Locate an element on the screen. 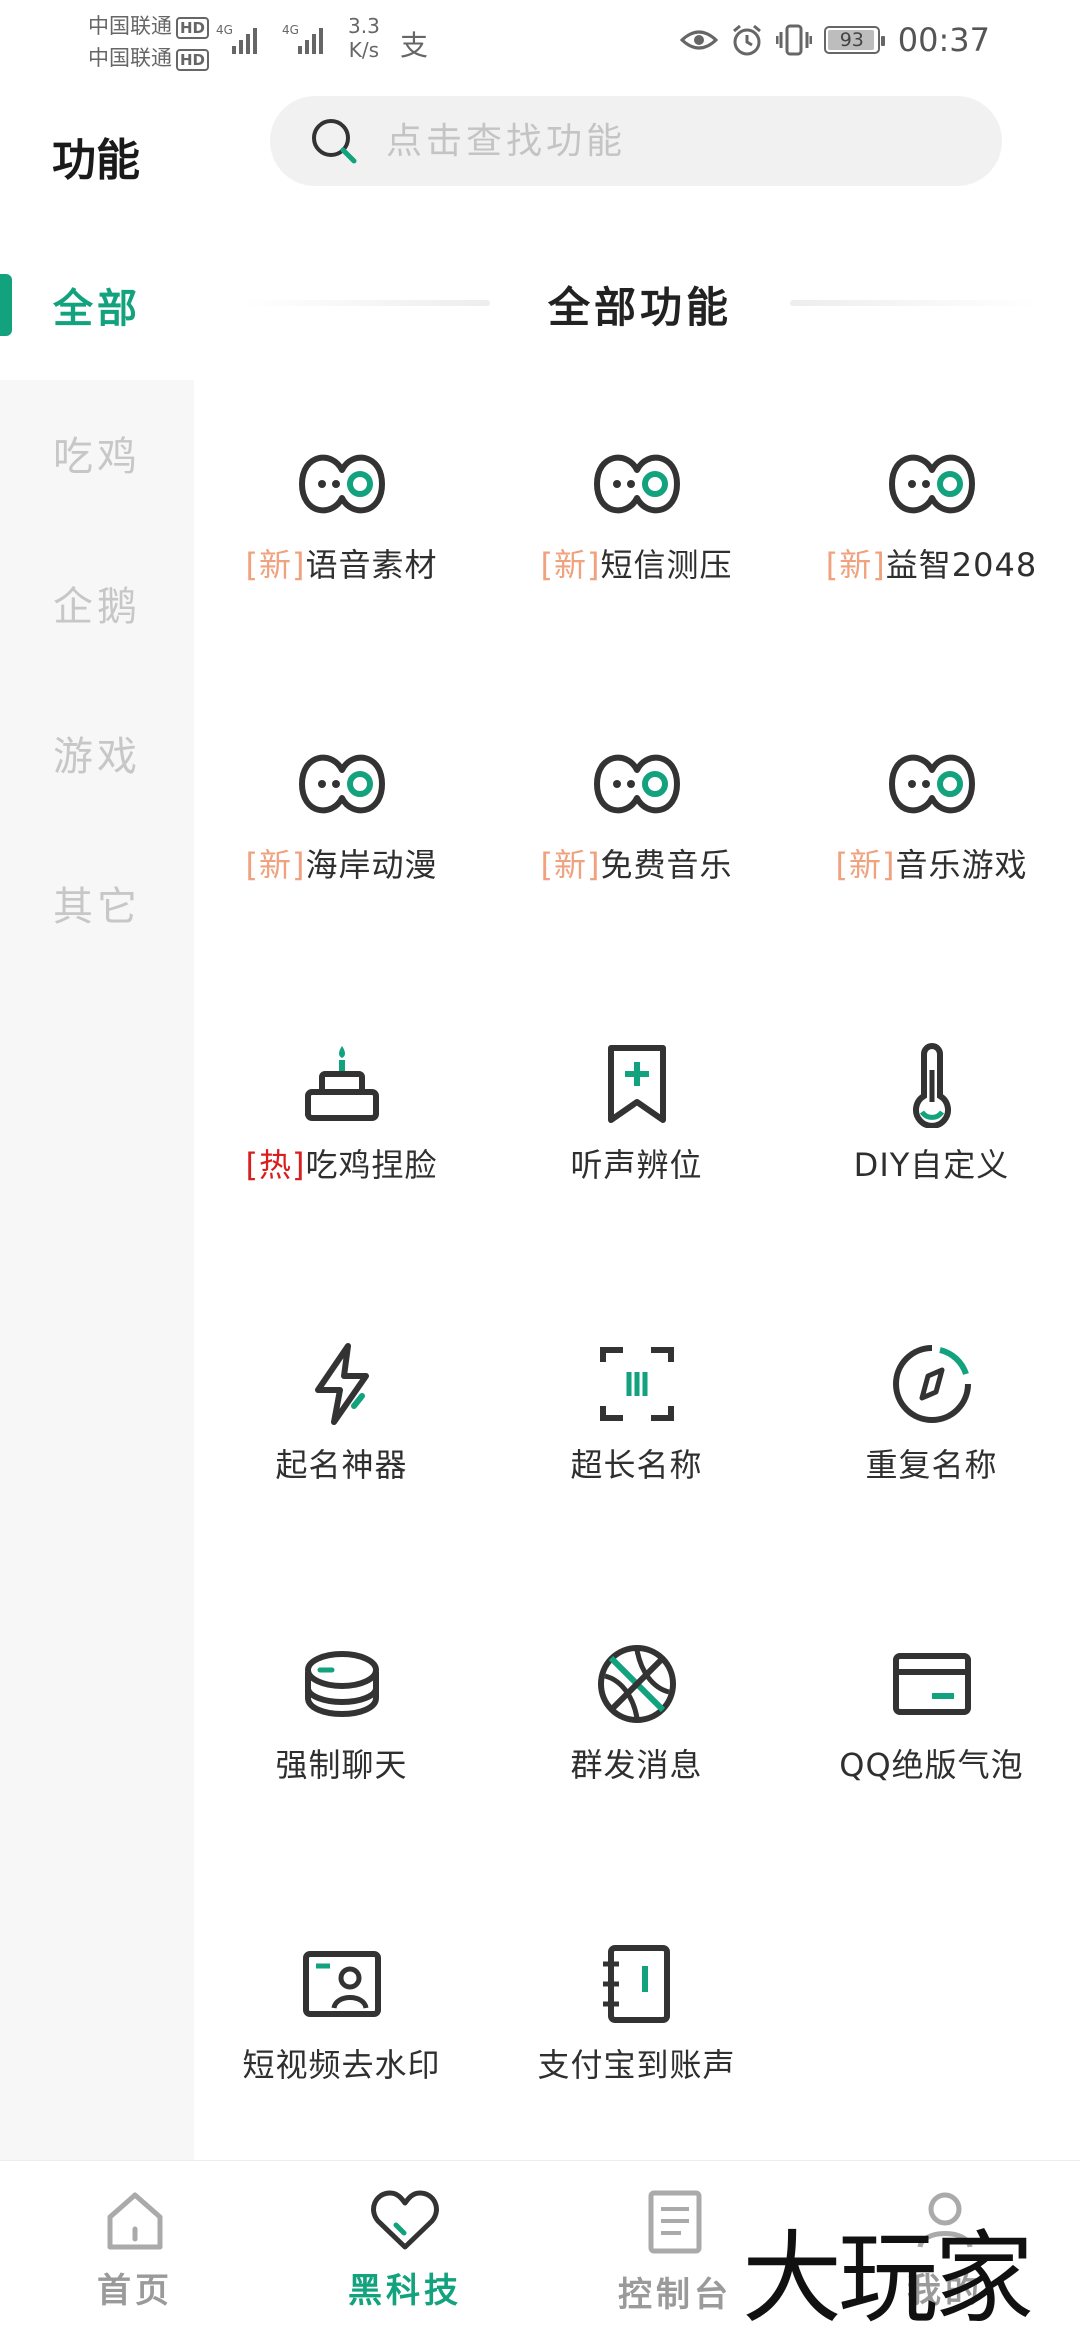 The width and height of the screenshot is (1080, 2340). feature-music-game: [新]音乐游戏 is located at coordinates (931, 830).